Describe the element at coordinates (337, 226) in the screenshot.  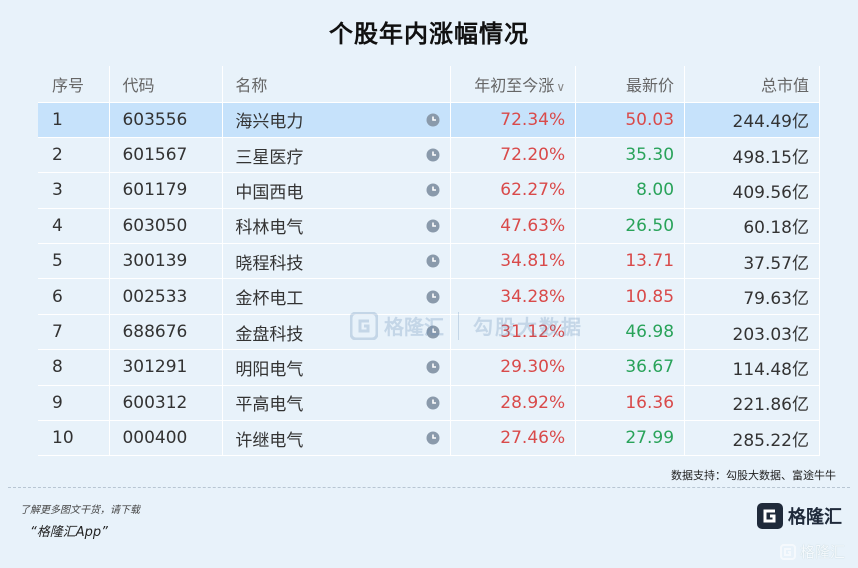
I see `cell-name: 科林电气` at that location.